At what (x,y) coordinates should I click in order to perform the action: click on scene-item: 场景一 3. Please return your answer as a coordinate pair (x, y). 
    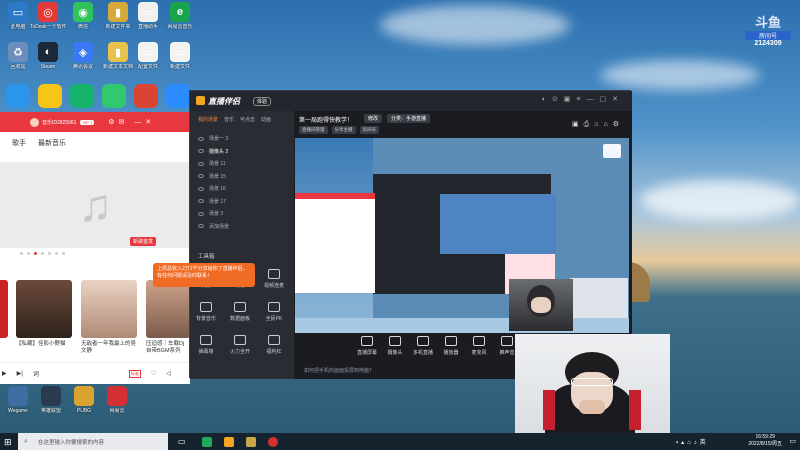
    Looking at the image, I should click on (213, 138).